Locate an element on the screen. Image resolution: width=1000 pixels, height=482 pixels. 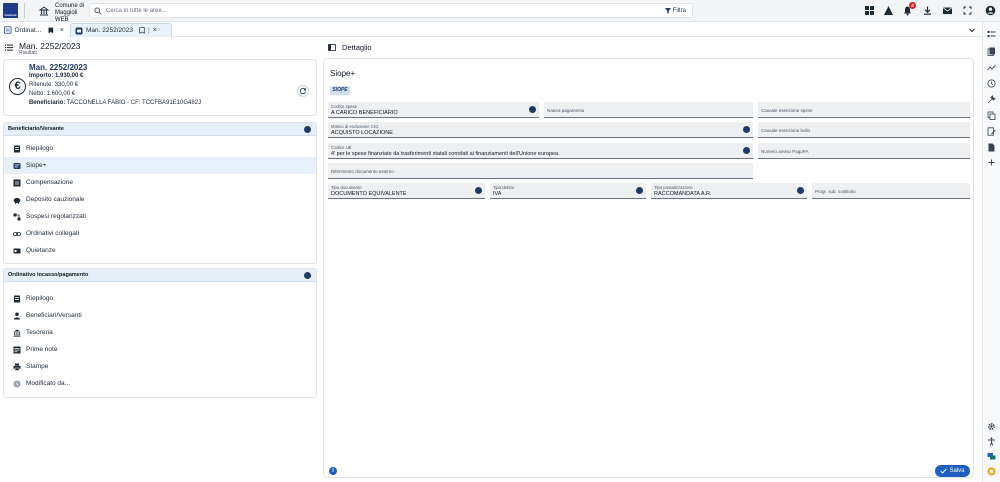
download-icon is located at coordinates (927, 10).